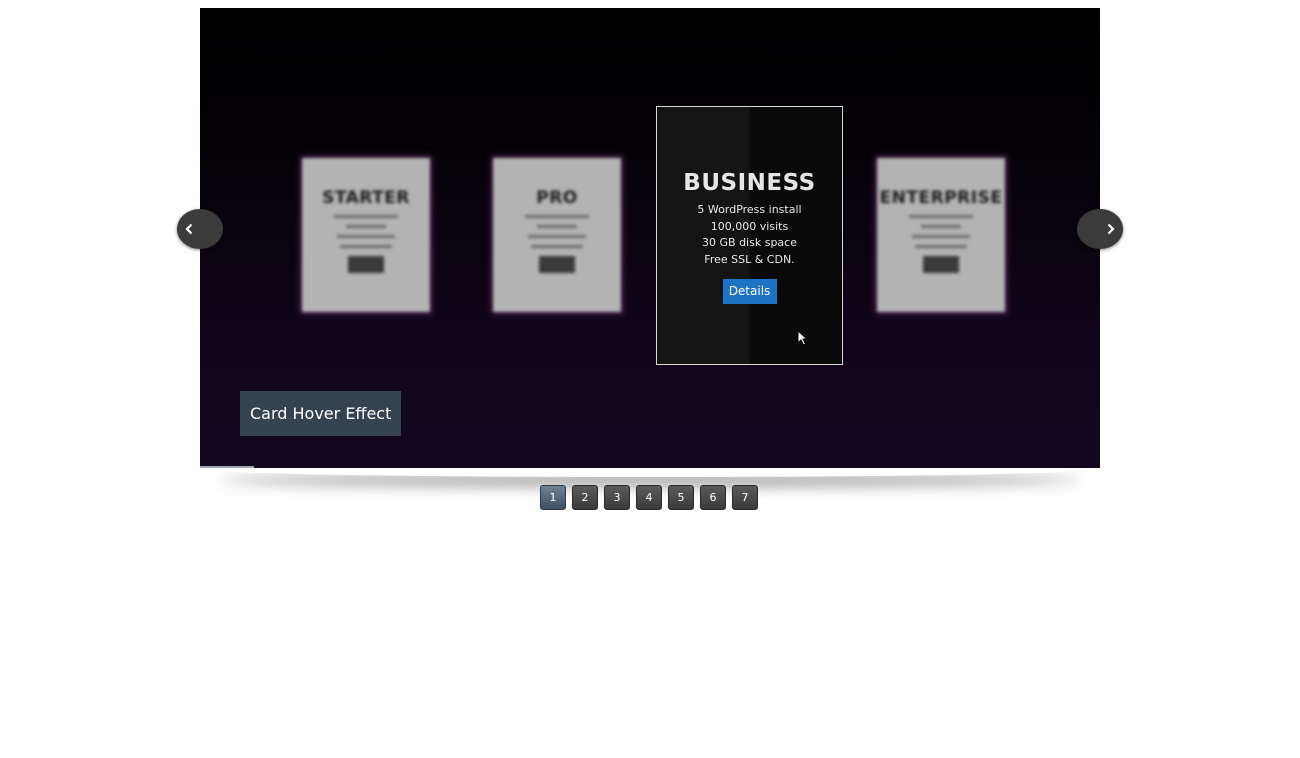  Describe the element at coordinates (681, 497) in the screenshot. I see `page-button-5: 5` at that location.